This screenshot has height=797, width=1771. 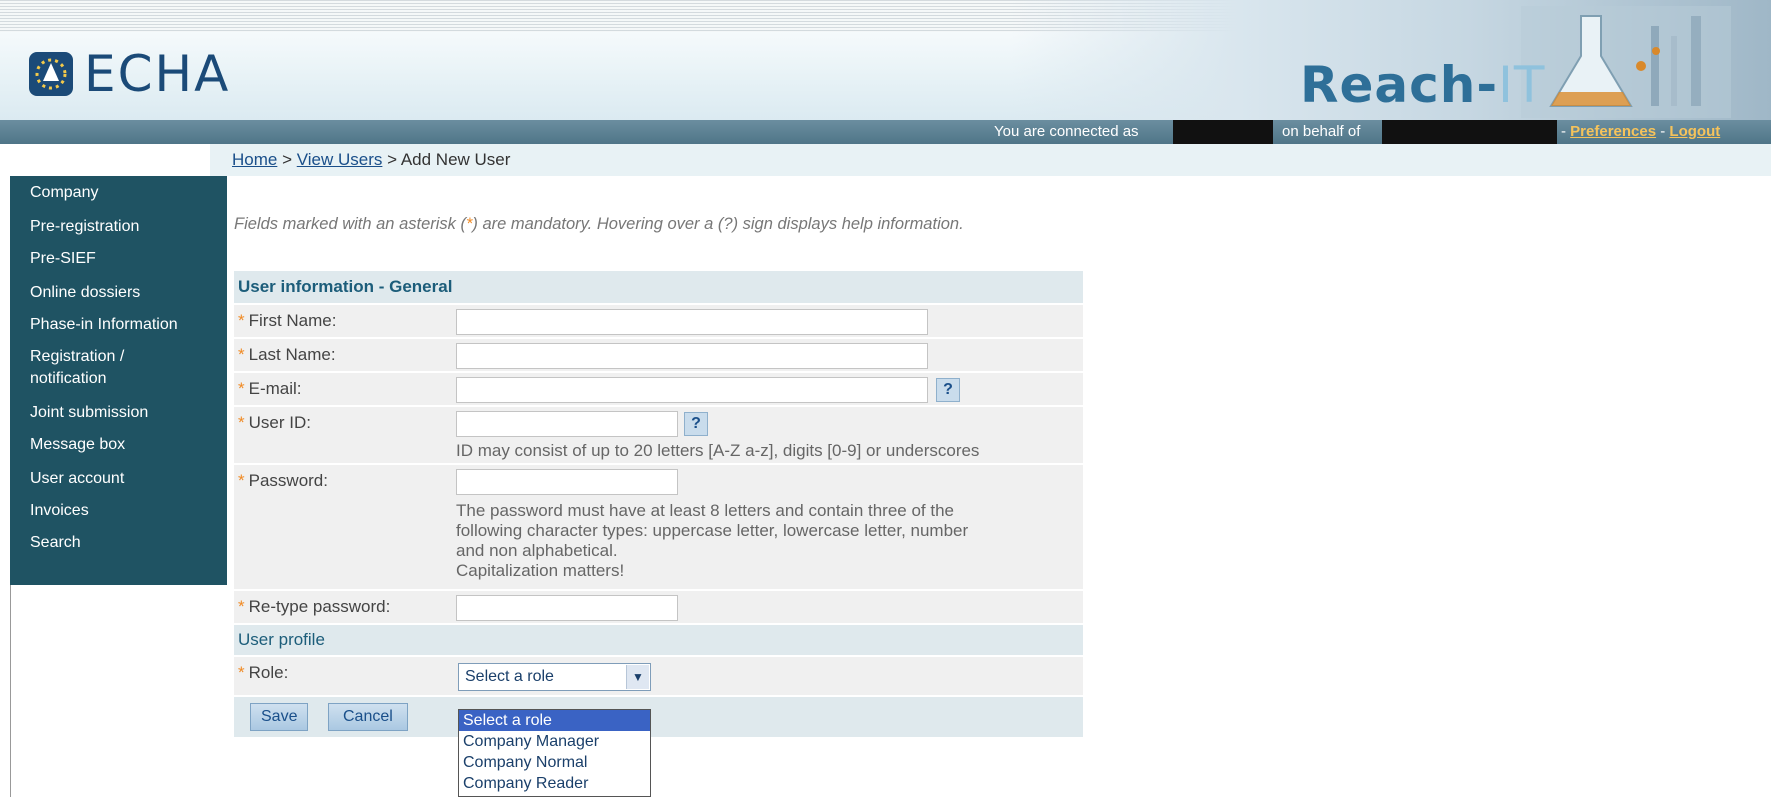 I want to click on retype-password-row: * Re-type password:, so click(x=658, y=606).